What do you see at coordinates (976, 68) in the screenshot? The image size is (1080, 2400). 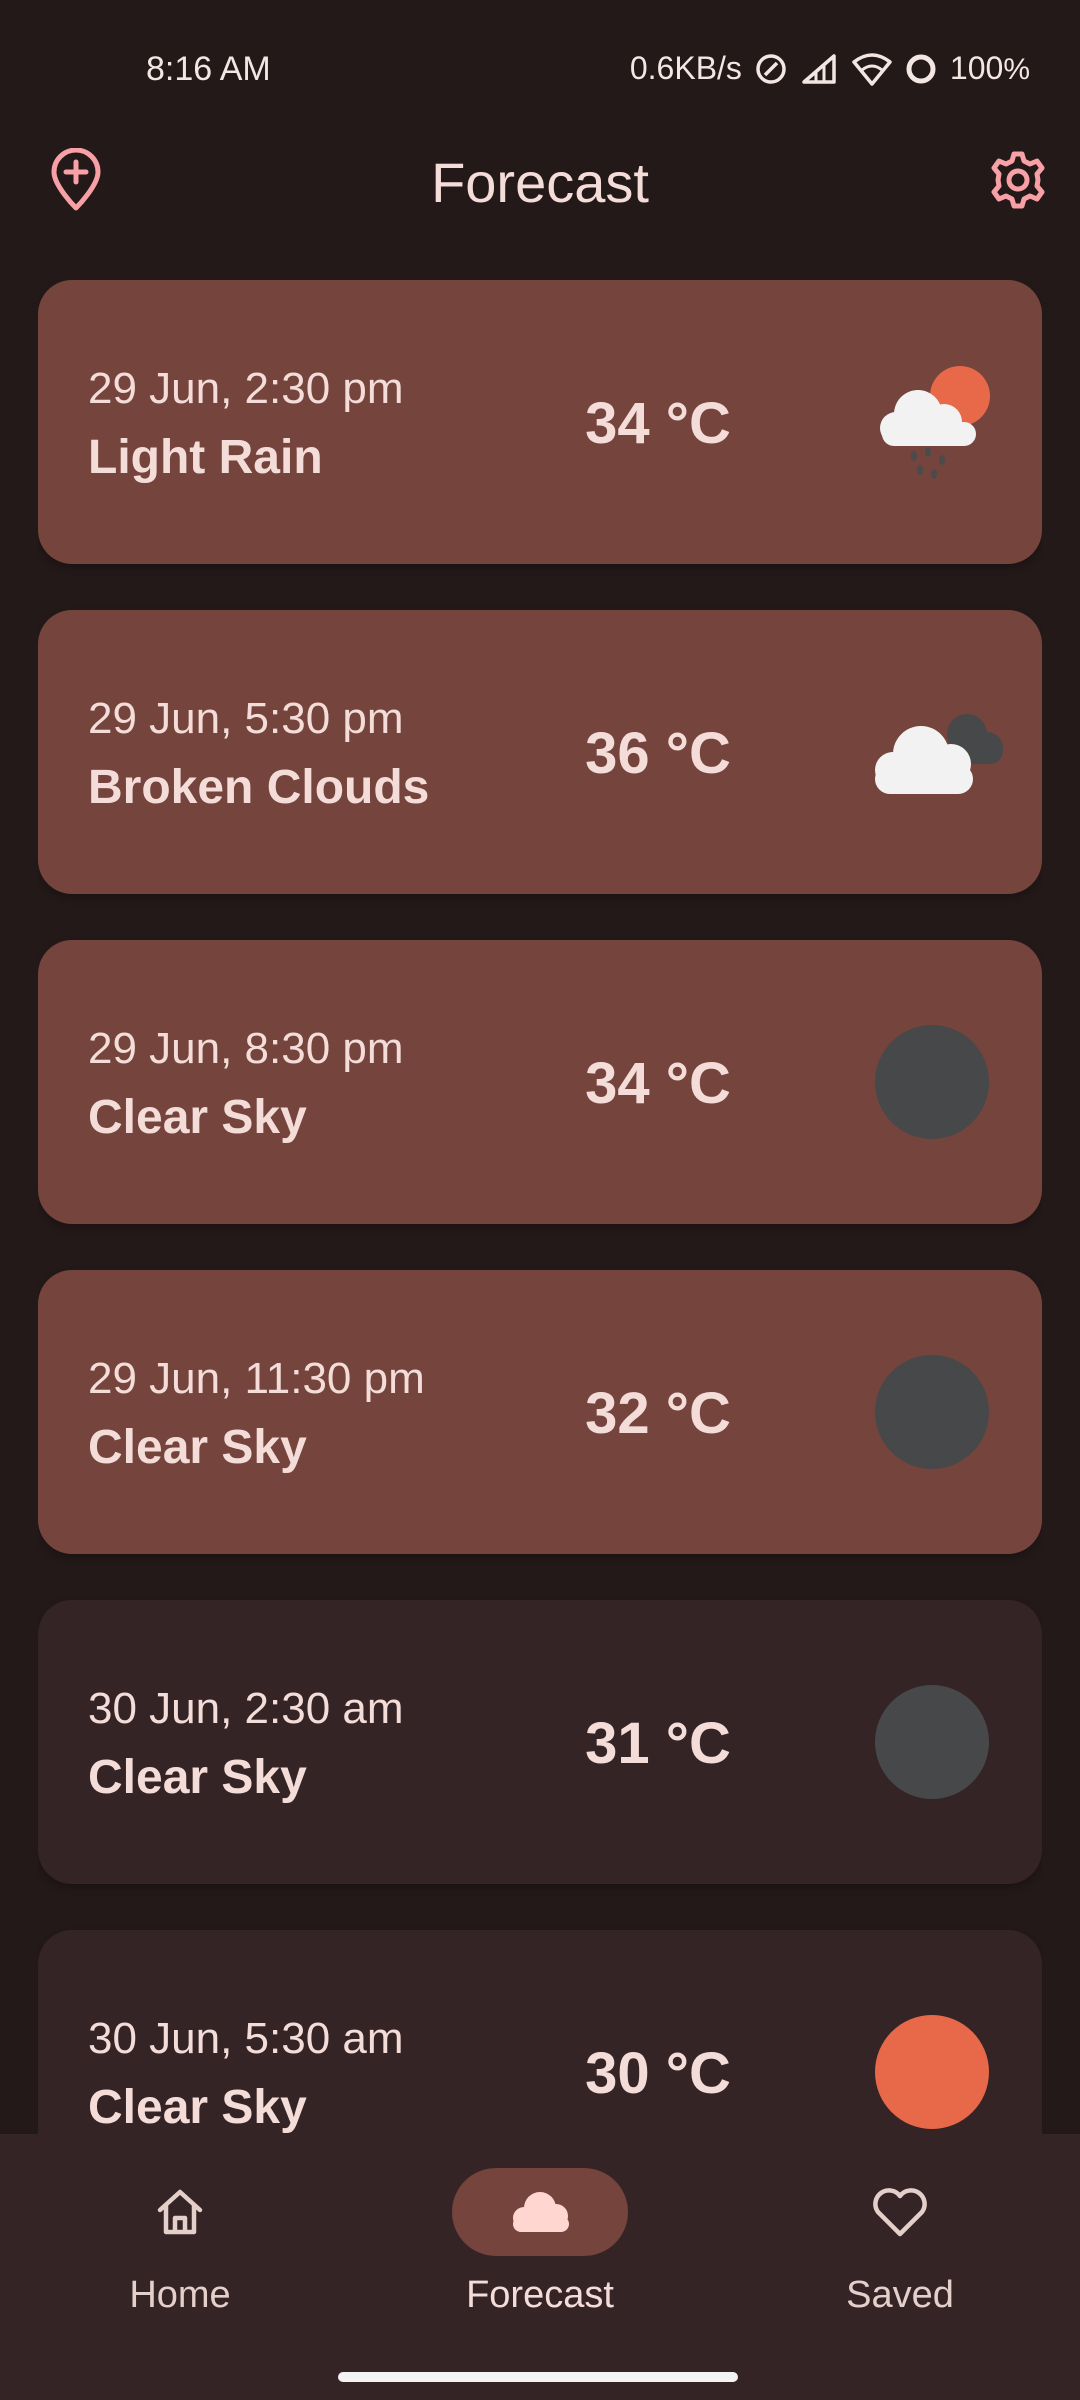 I see `battery-level: 100` at bounding box center [976, 68].